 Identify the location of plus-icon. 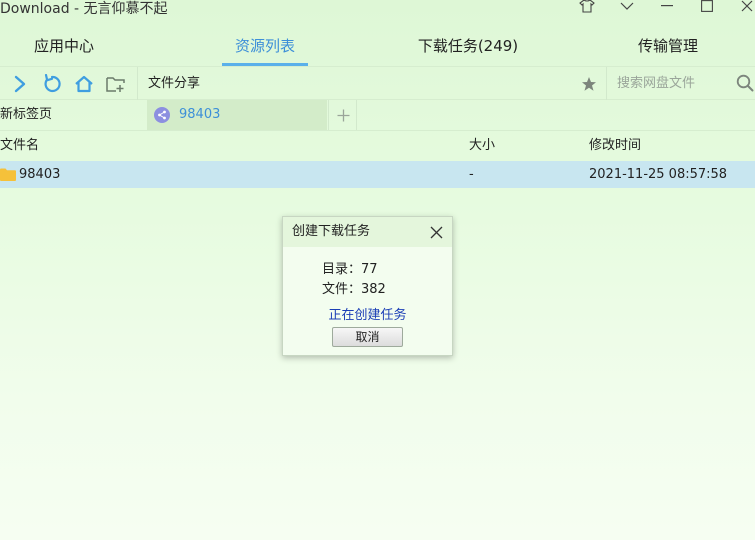
(343, 115).